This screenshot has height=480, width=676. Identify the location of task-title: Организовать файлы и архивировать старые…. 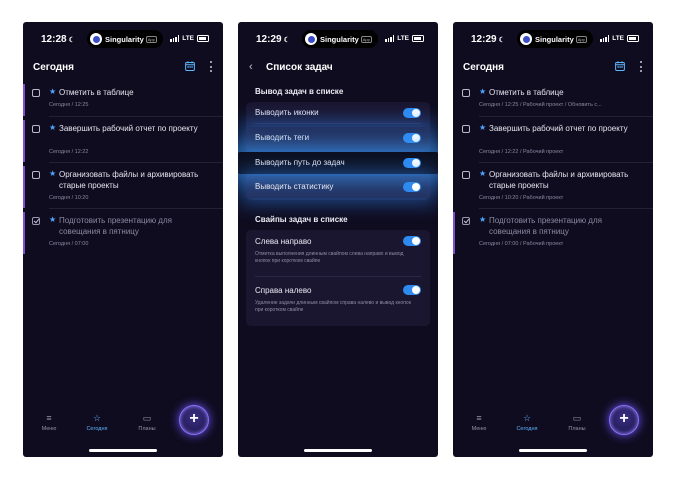
(559, 180).